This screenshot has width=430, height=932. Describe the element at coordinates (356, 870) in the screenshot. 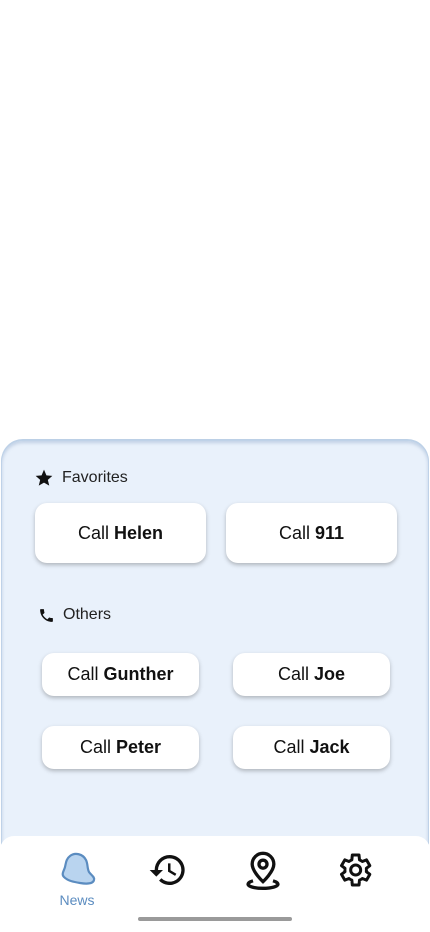

I see `gear-icon` at that location.